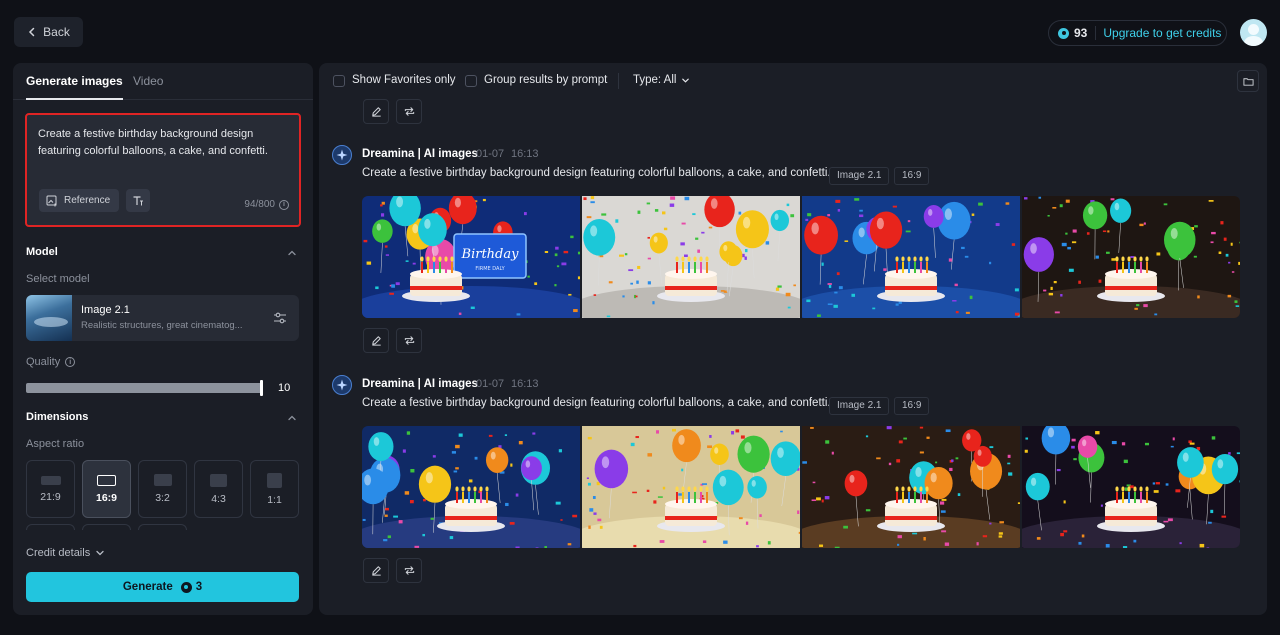 Image resolution: width=1280 pixels, height=635 pixels. What do you see at coordinates (471, 257) in the screenshot?
I see `generated-image: Birthday FIRME DALY` at bounding box center [471, 257].